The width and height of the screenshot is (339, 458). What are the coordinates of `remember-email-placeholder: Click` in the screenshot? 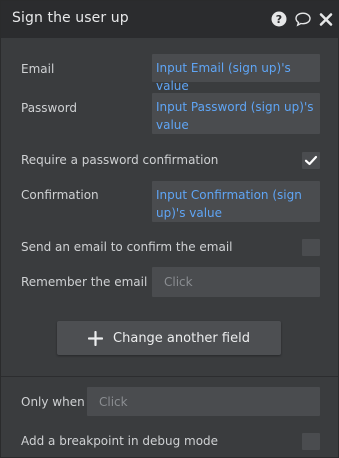 It's located at (178, 282).